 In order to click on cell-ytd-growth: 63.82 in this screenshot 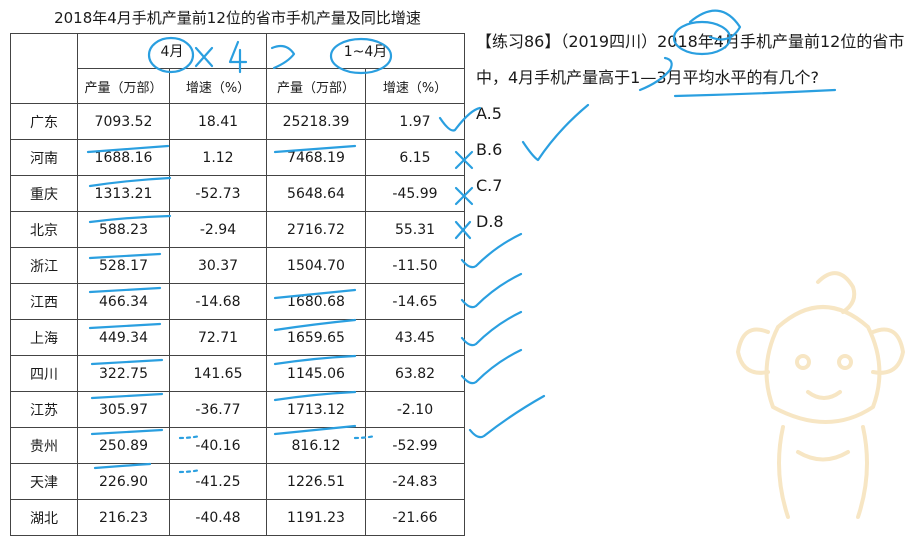, I will do `click(415, 373)`.